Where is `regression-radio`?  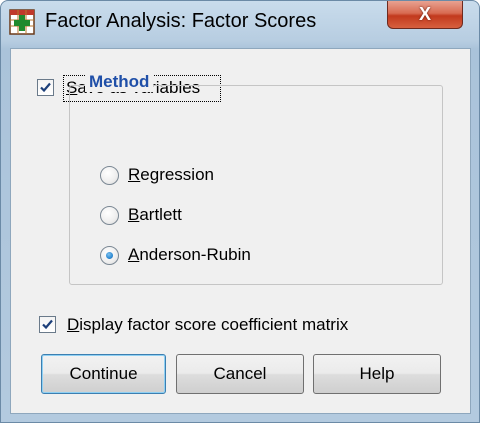
regression-radio is located at coordinates (109, 175).